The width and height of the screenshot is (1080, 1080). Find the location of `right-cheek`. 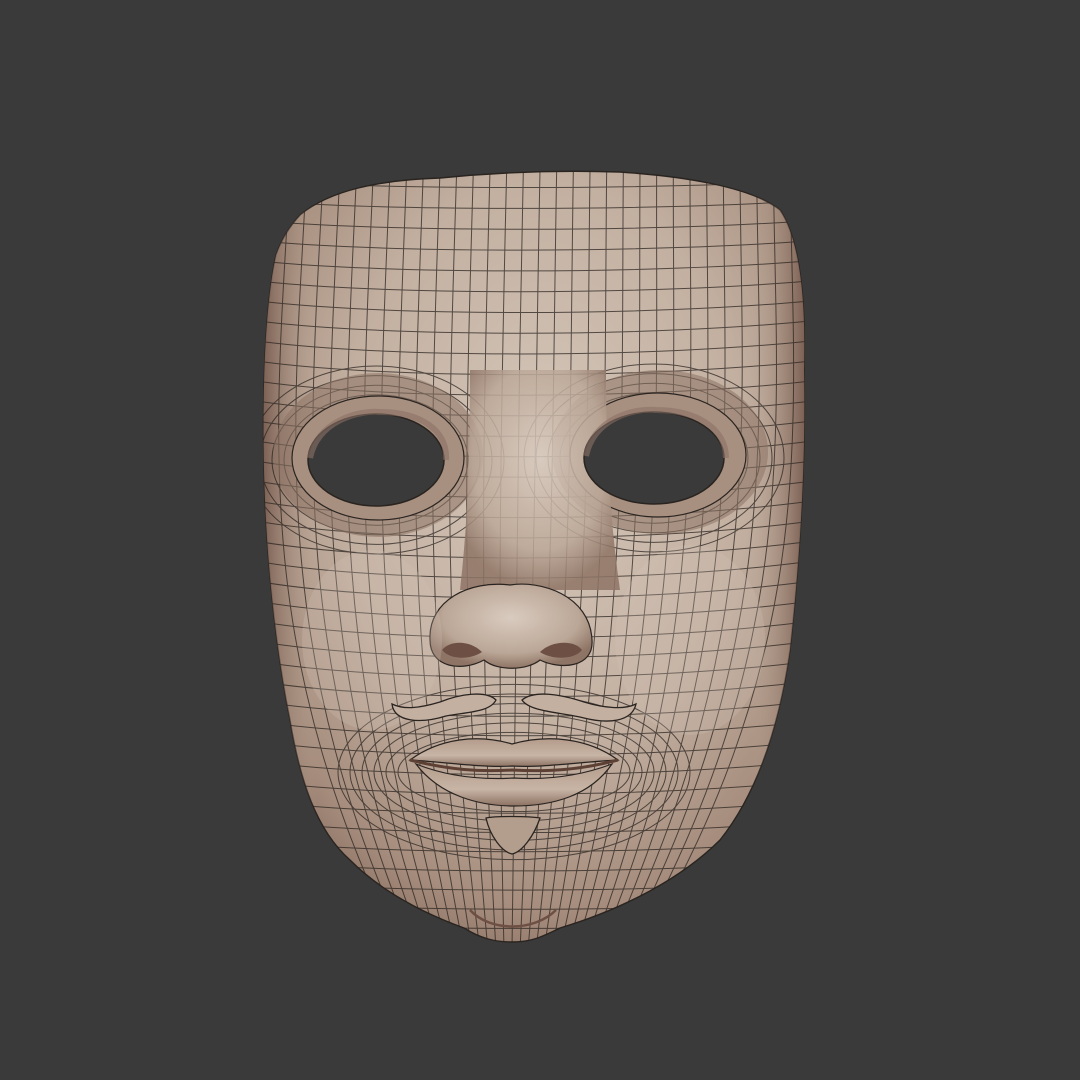

right-cheek is located at coordinates (690, 640).